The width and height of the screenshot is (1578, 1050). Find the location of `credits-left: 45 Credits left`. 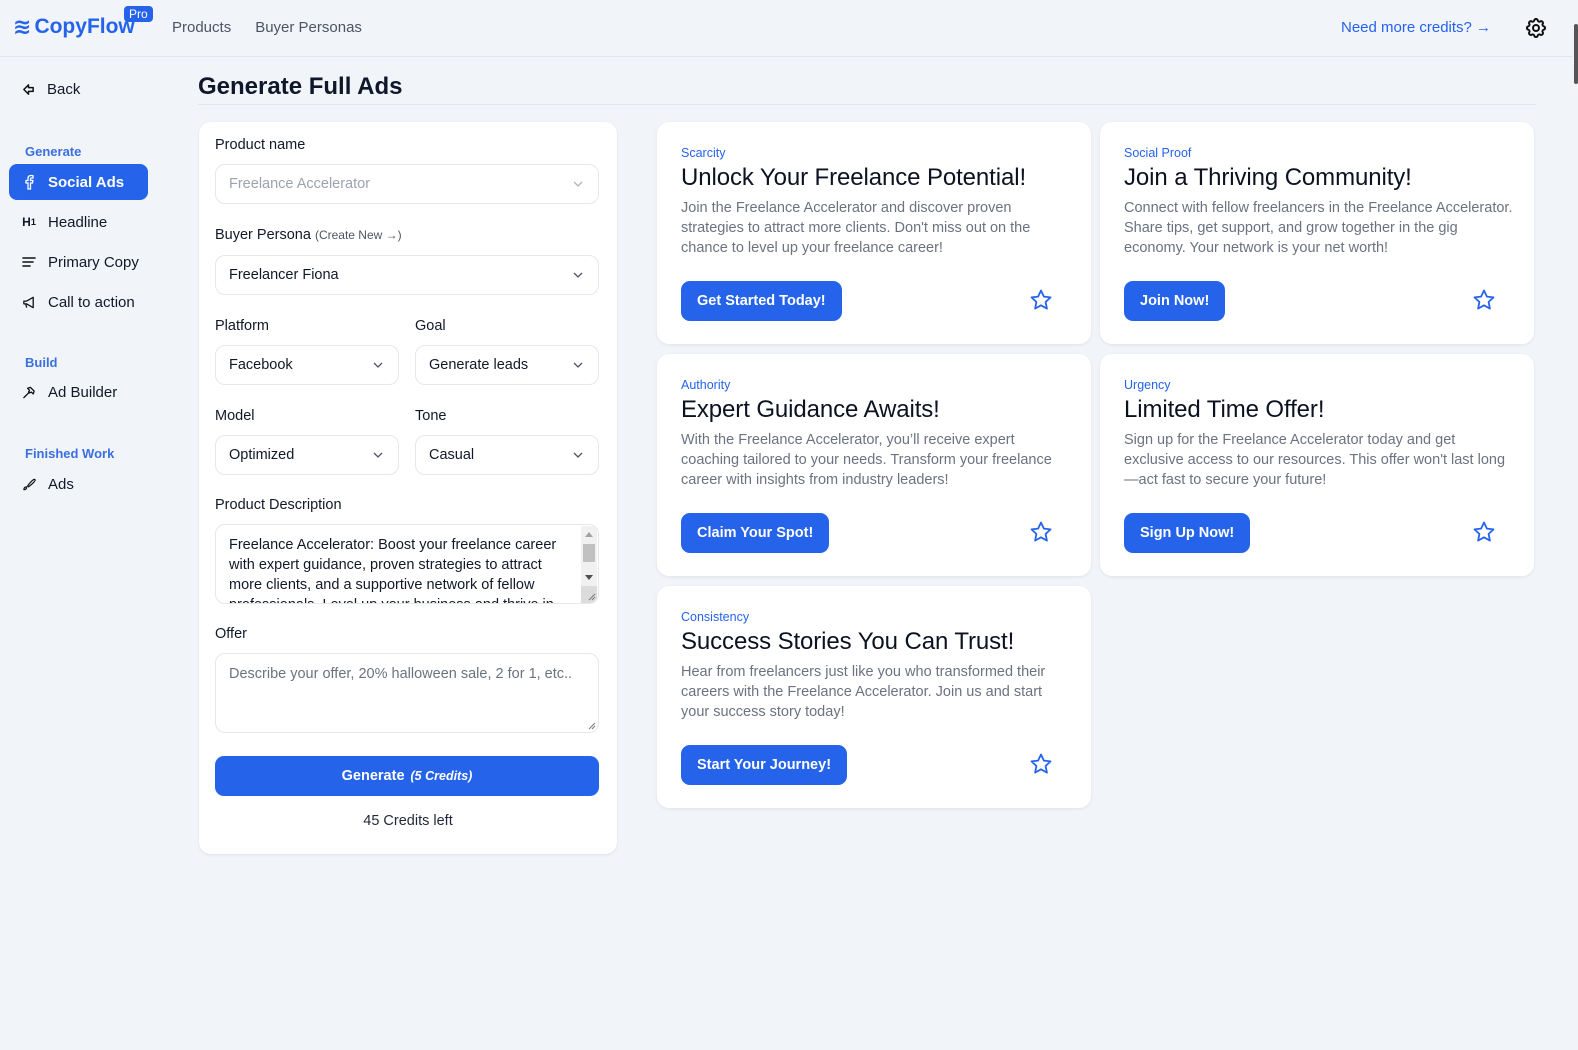

credits-left: 45 Credits left is located at coordinates (408, 821).